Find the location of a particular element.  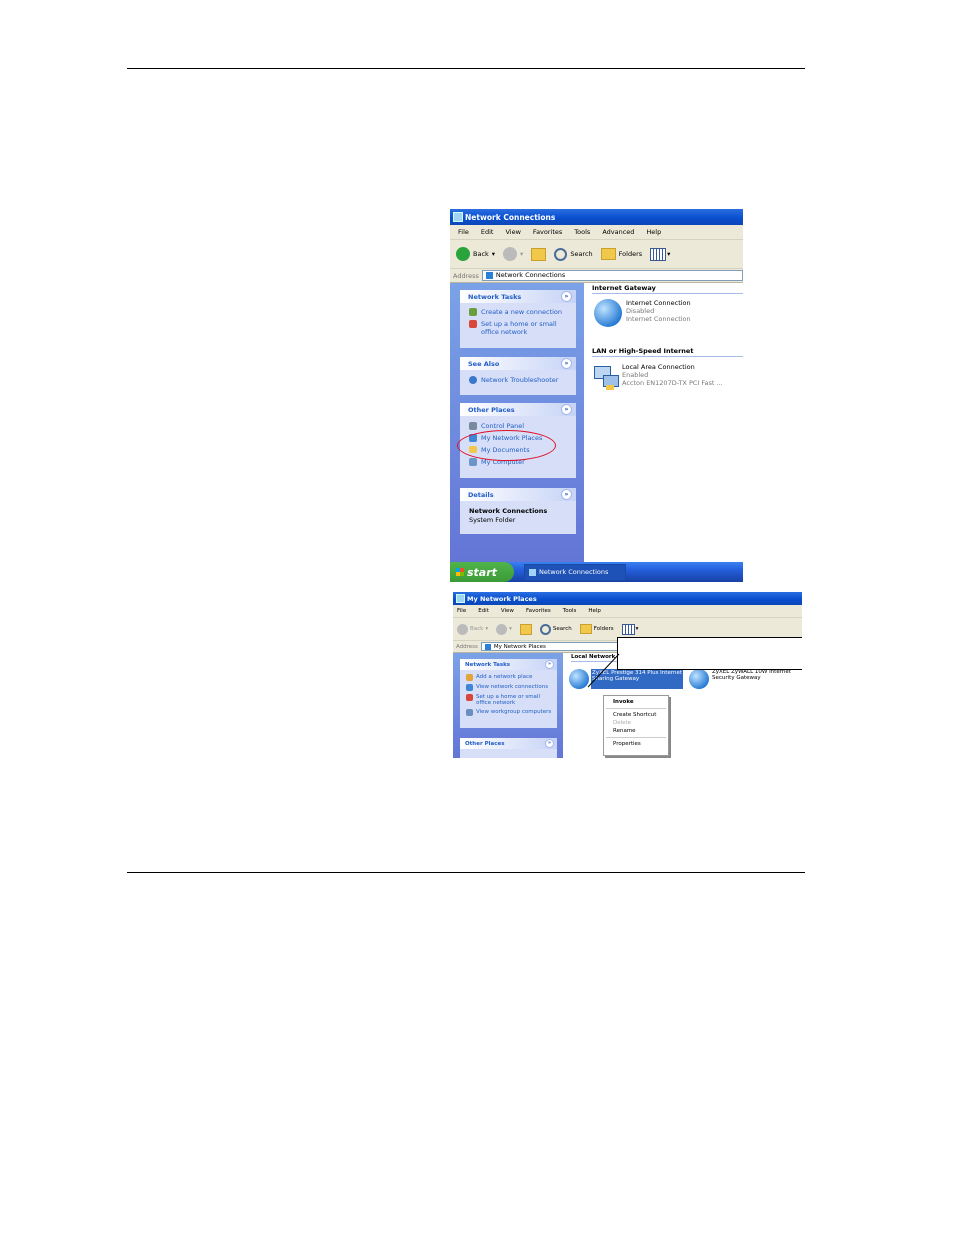

taskbar-network-connections: Network Connections is located at coordinates (575, 572).